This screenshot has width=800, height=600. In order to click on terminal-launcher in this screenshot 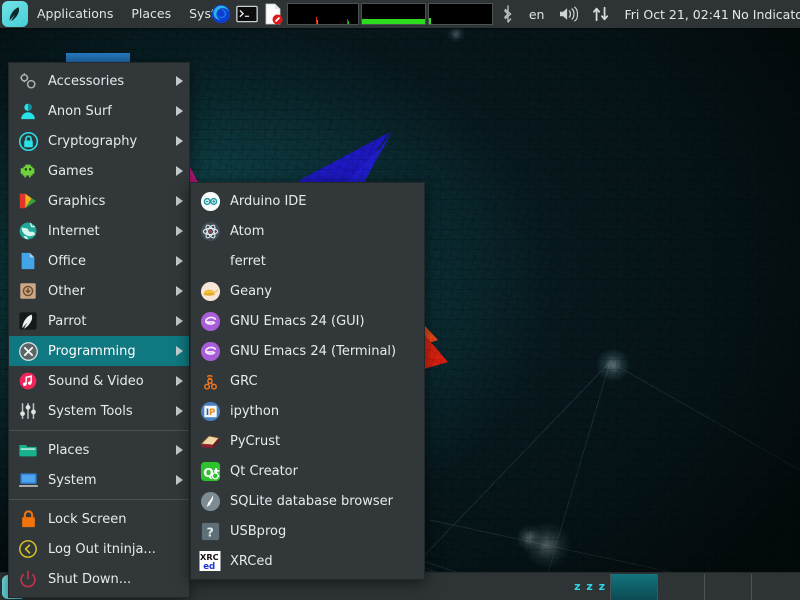, I will do `click(247, 14)`.